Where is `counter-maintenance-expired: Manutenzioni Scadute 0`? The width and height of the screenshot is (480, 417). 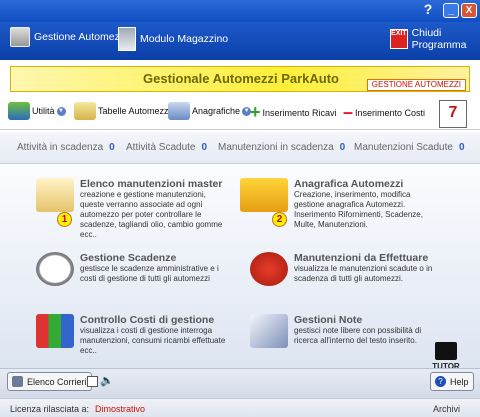
counter-maintenance-expired: Manutenzioni Scadute 0 is located at coordinates (409, 147).